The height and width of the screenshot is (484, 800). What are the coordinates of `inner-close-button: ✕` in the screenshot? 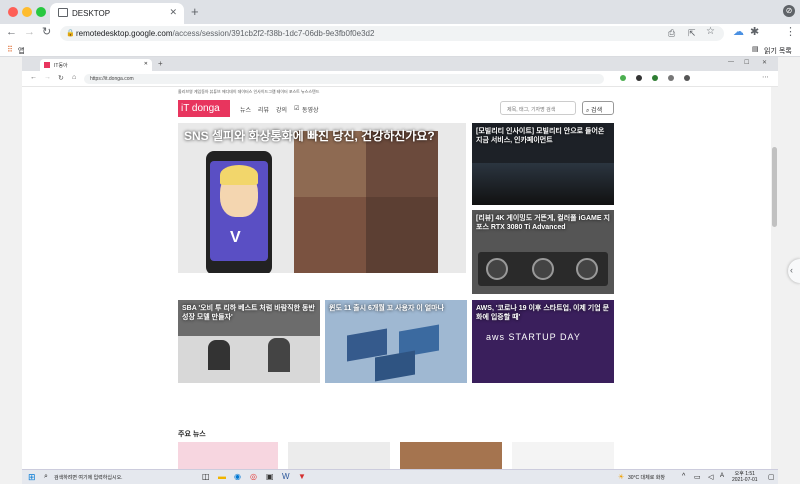 It's located at (764, 62).